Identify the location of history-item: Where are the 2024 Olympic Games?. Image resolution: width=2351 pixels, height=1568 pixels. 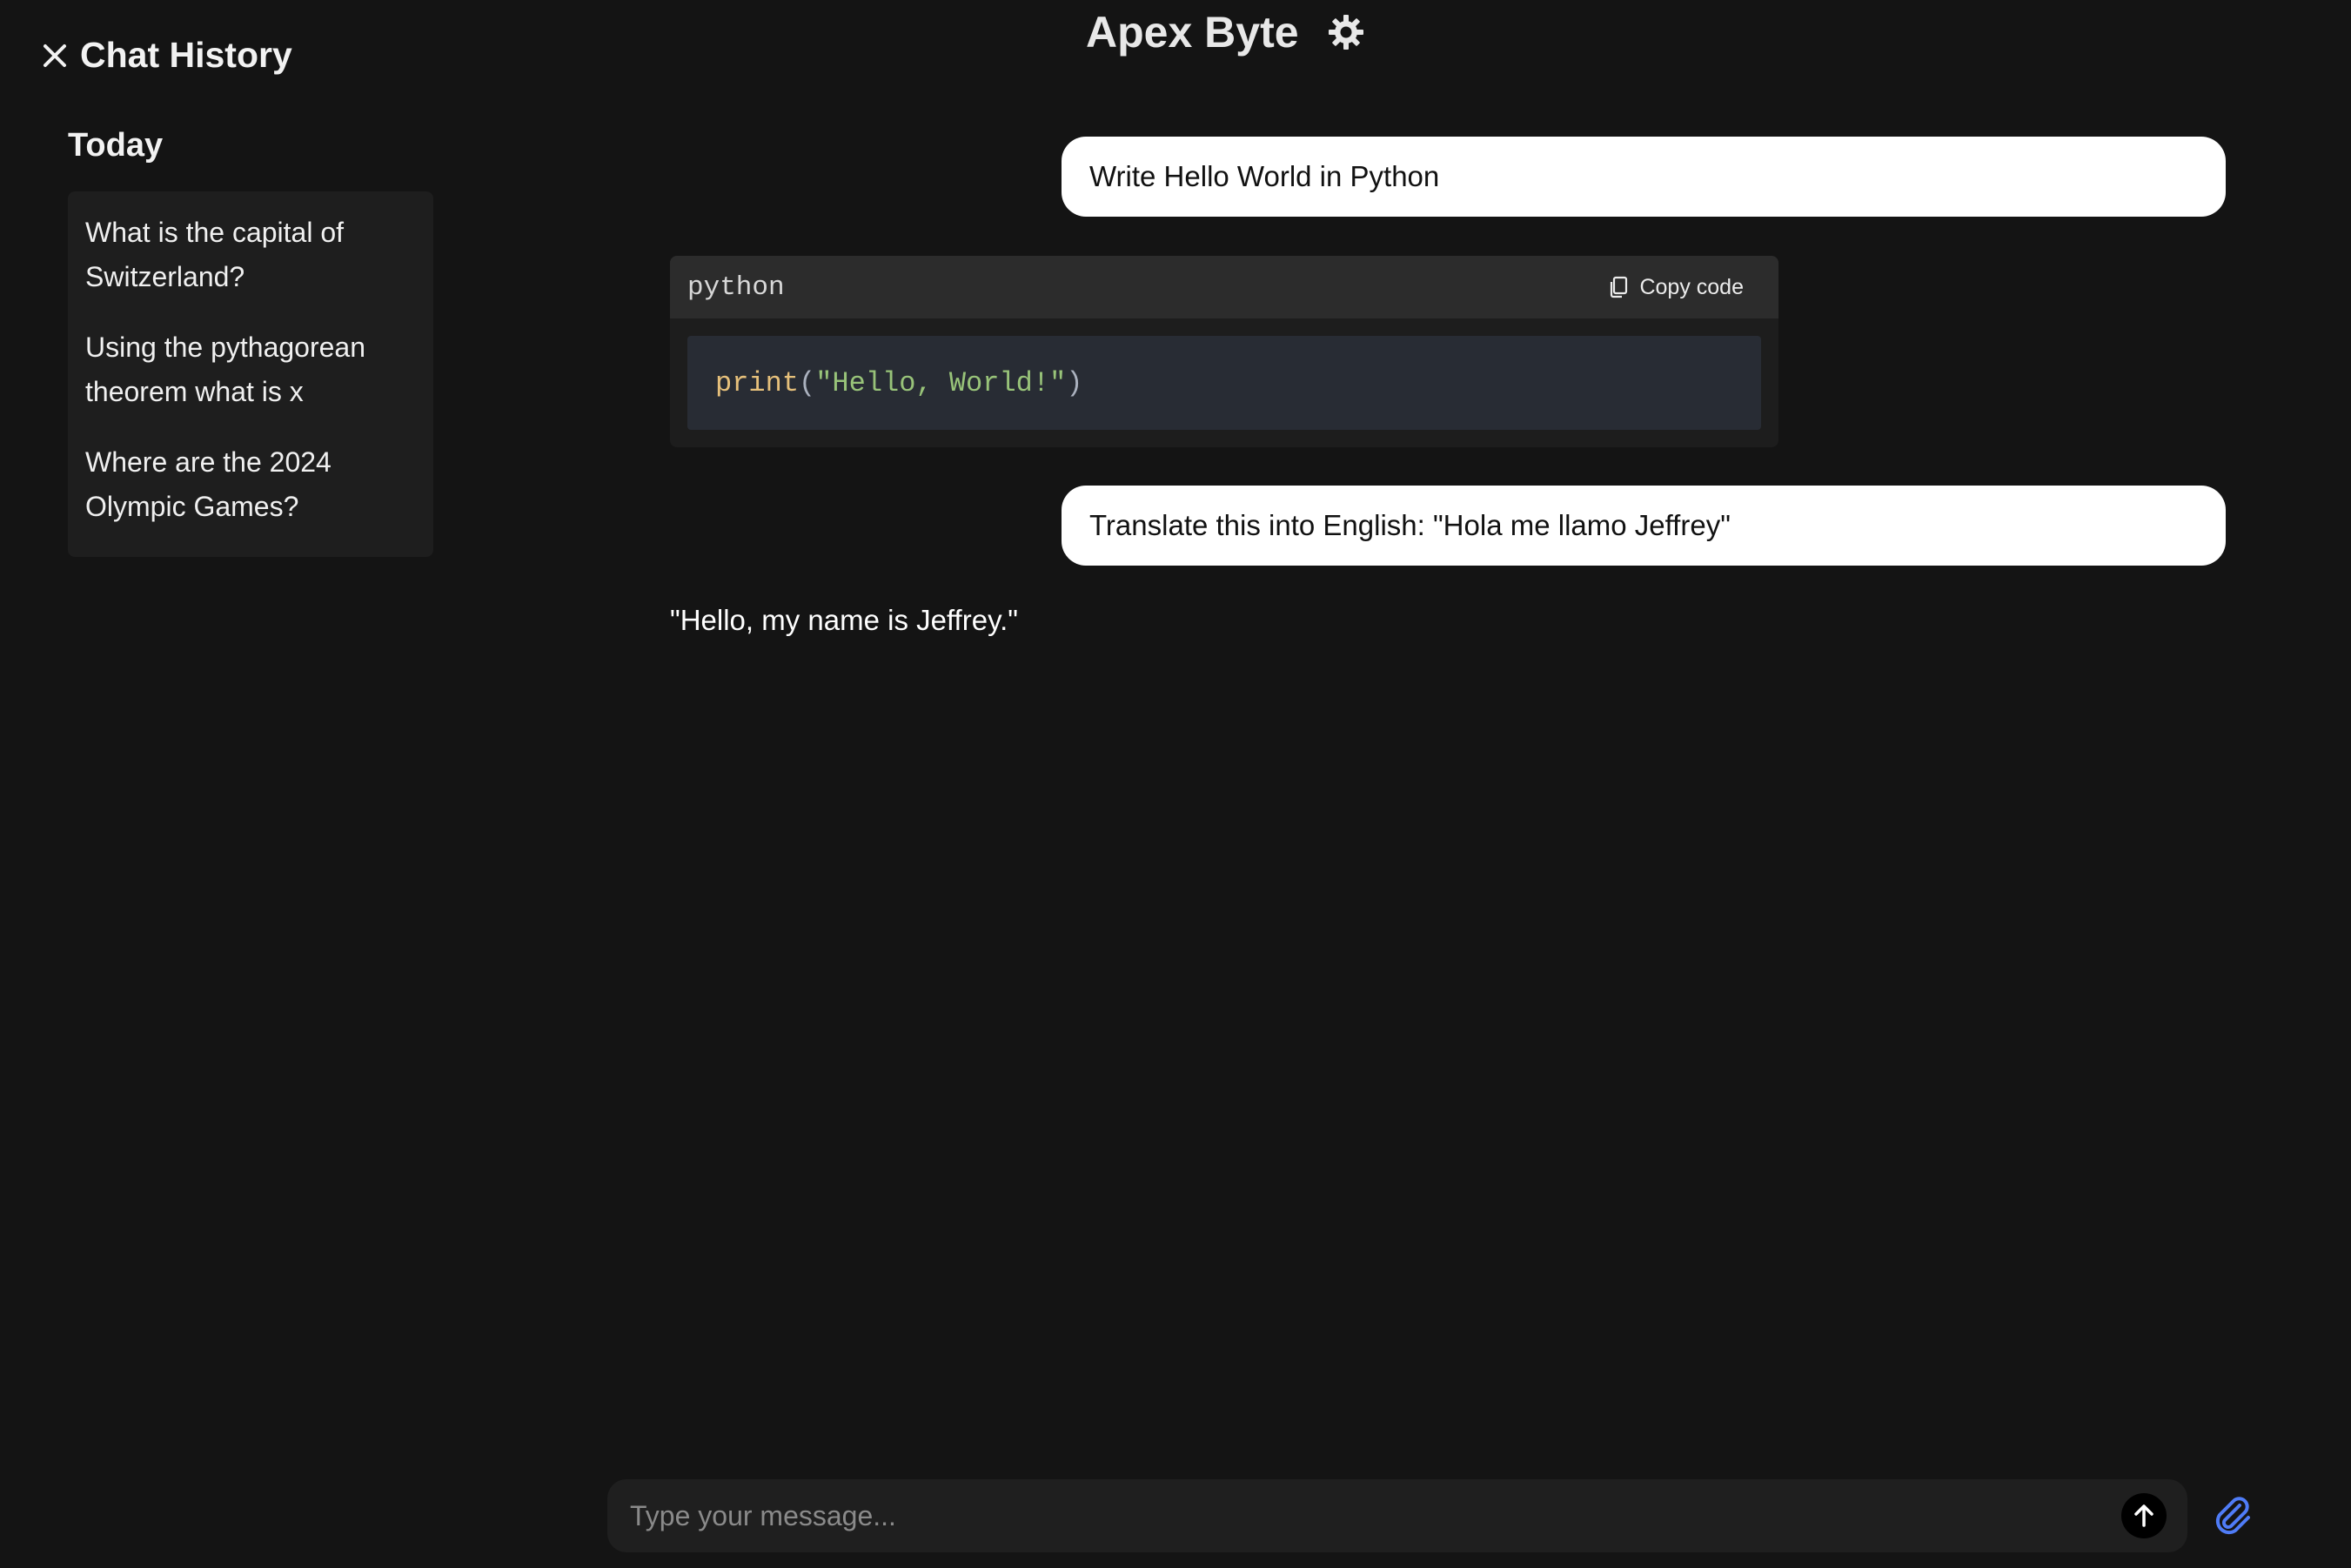
(251, 495).